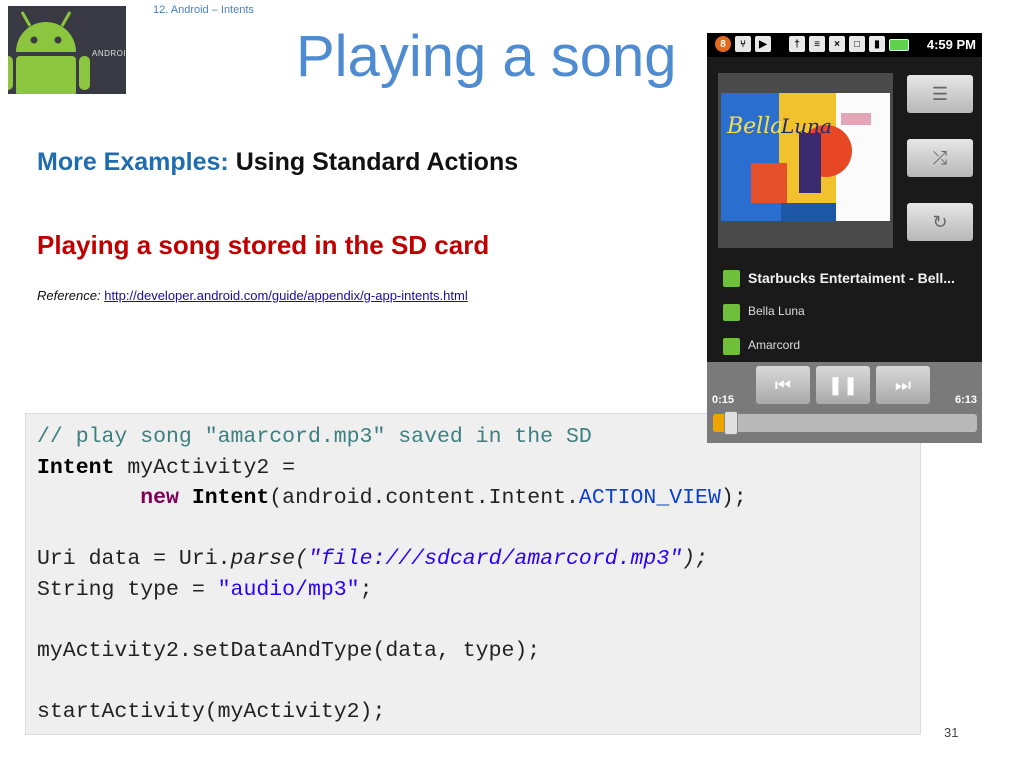  Describe the element at coordinates (774, 345) in the screenshot. I see `track-song: Amarcord` at that location.